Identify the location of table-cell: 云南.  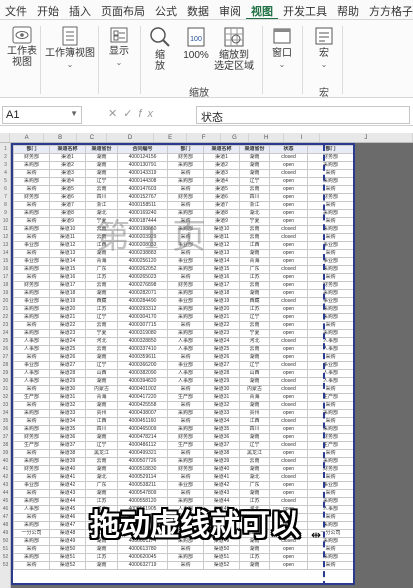
(101, 325).